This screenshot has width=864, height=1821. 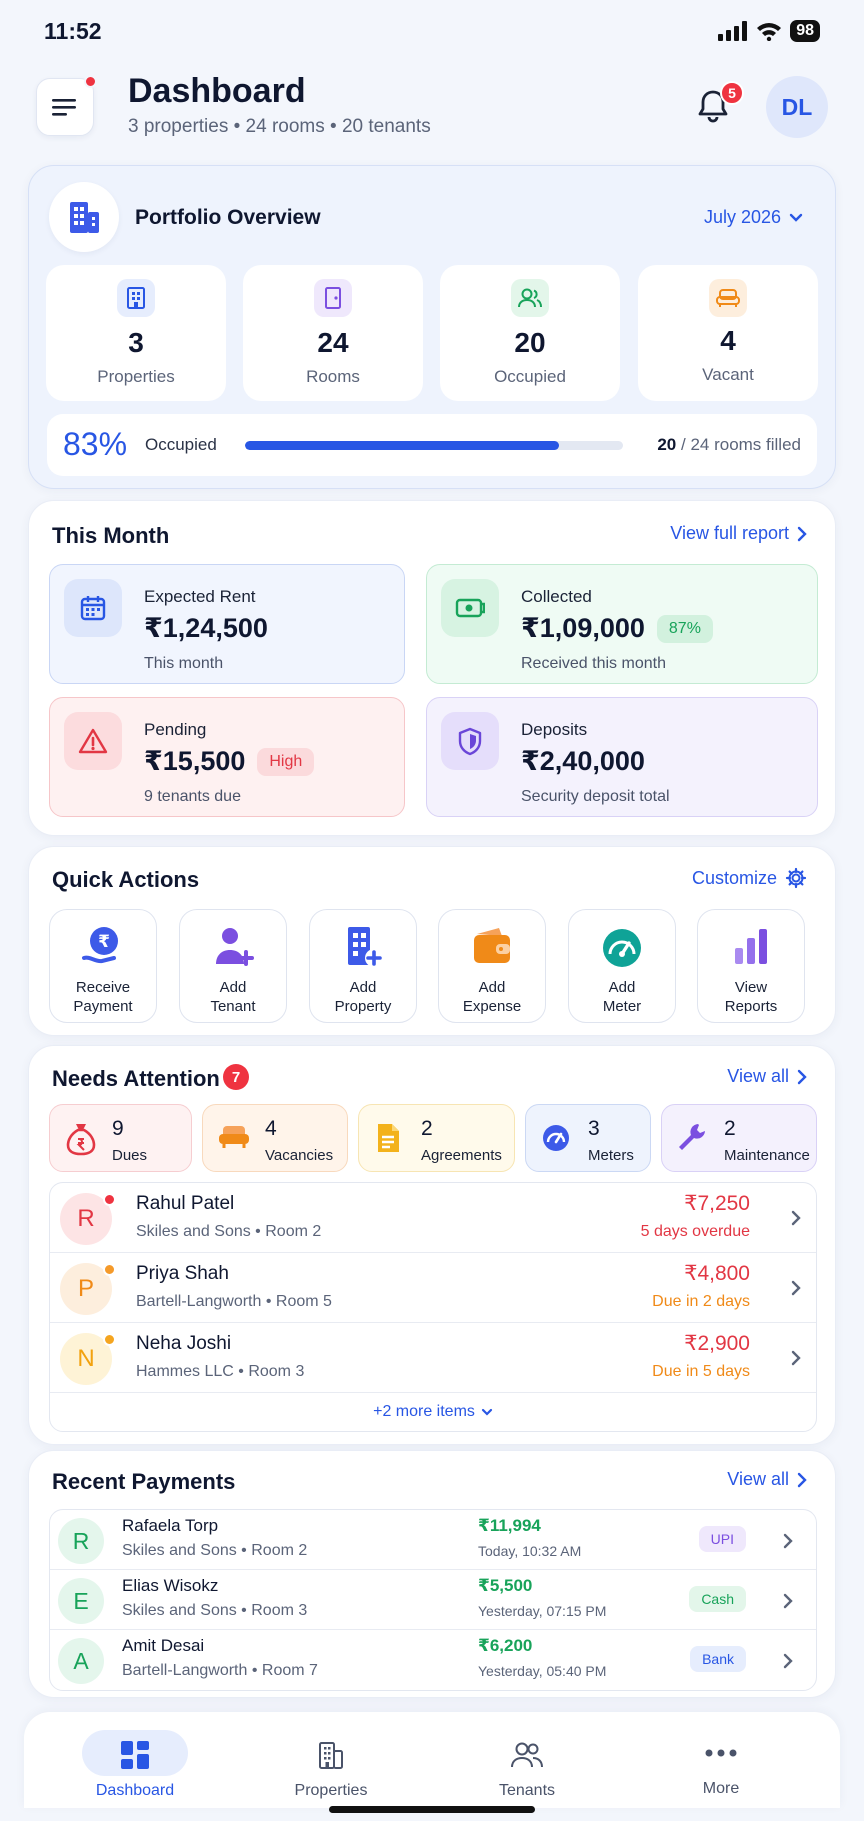 I want to click on bottom-nav: Dashboard Properties Tenants More, so click(x=432, y=1760).